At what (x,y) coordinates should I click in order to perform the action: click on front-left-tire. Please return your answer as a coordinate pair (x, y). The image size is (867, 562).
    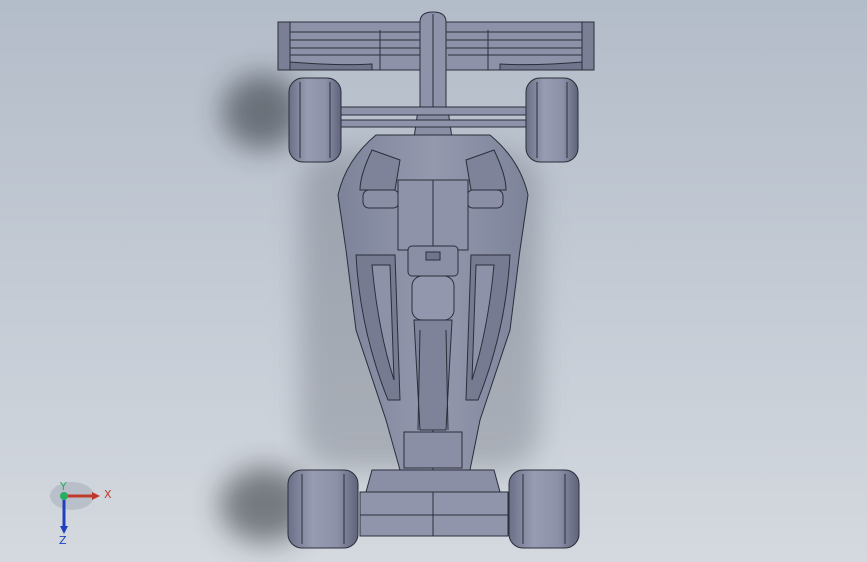
    Looking at the image, I should click on (315, 120).